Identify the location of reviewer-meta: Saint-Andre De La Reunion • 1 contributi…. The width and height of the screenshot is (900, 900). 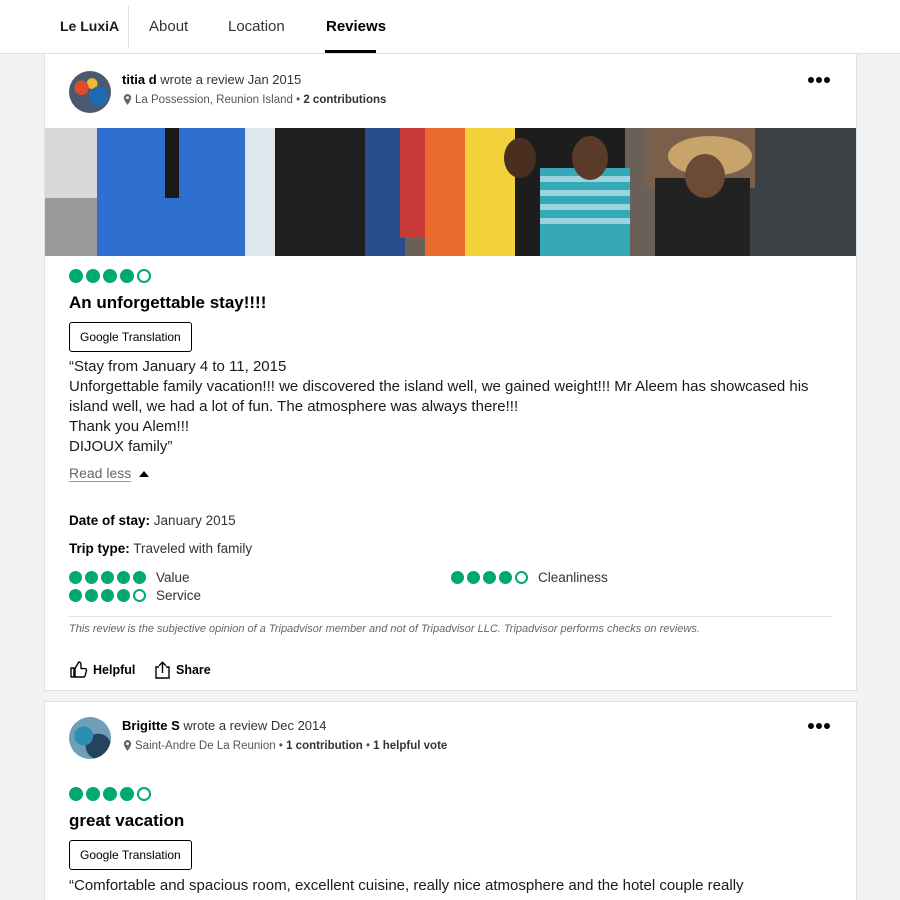
(284, 745).